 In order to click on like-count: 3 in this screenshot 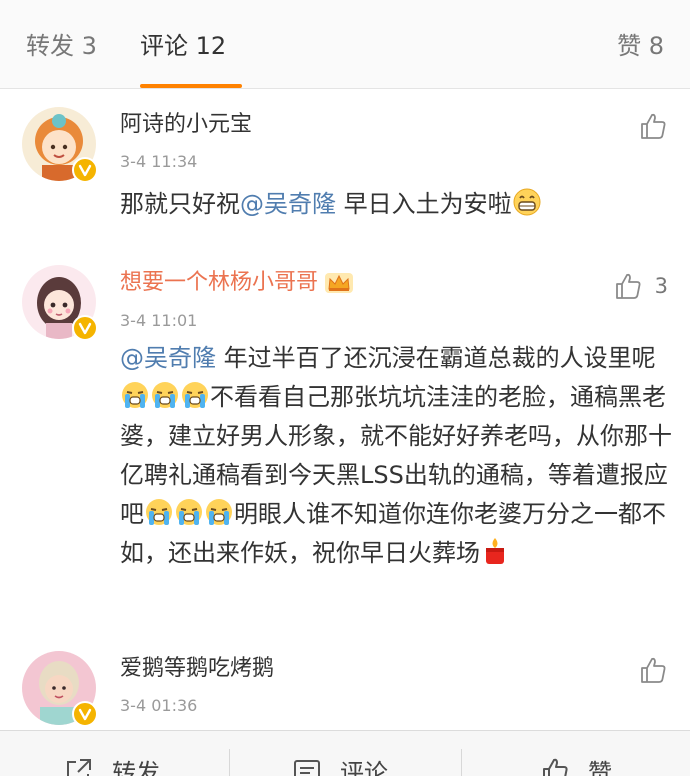, I will do `click(661, 286)`.